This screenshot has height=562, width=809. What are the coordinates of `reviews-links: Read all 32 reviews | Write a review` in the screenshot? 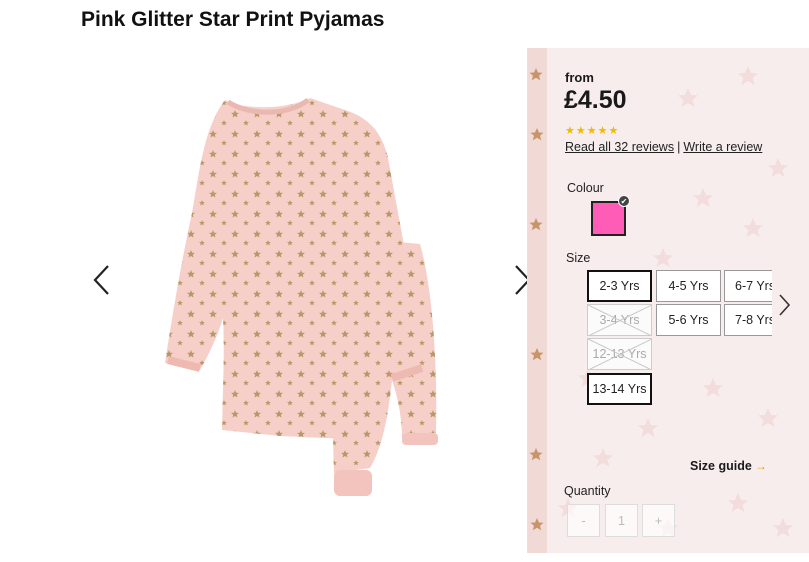 It's located at (663, 147).